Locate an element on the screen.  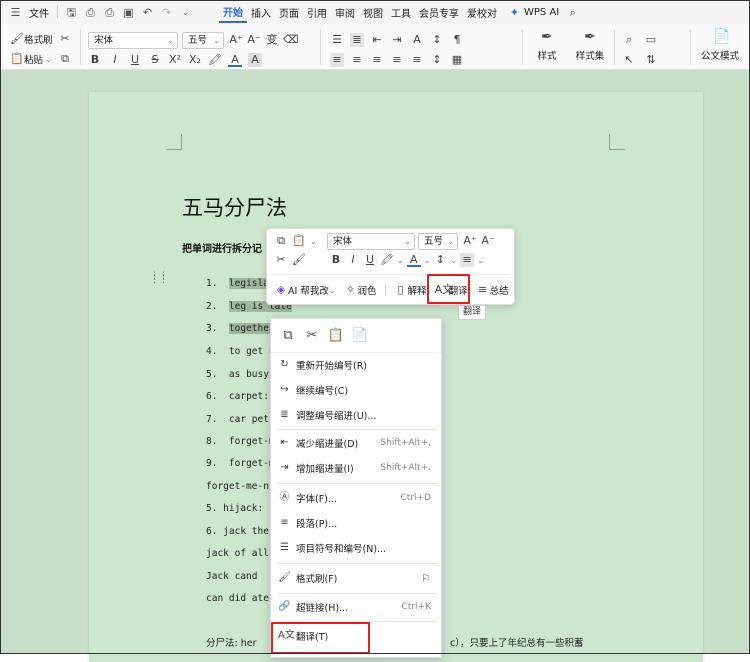
undo-icon: ↶ is located at coordinates (147, 12).